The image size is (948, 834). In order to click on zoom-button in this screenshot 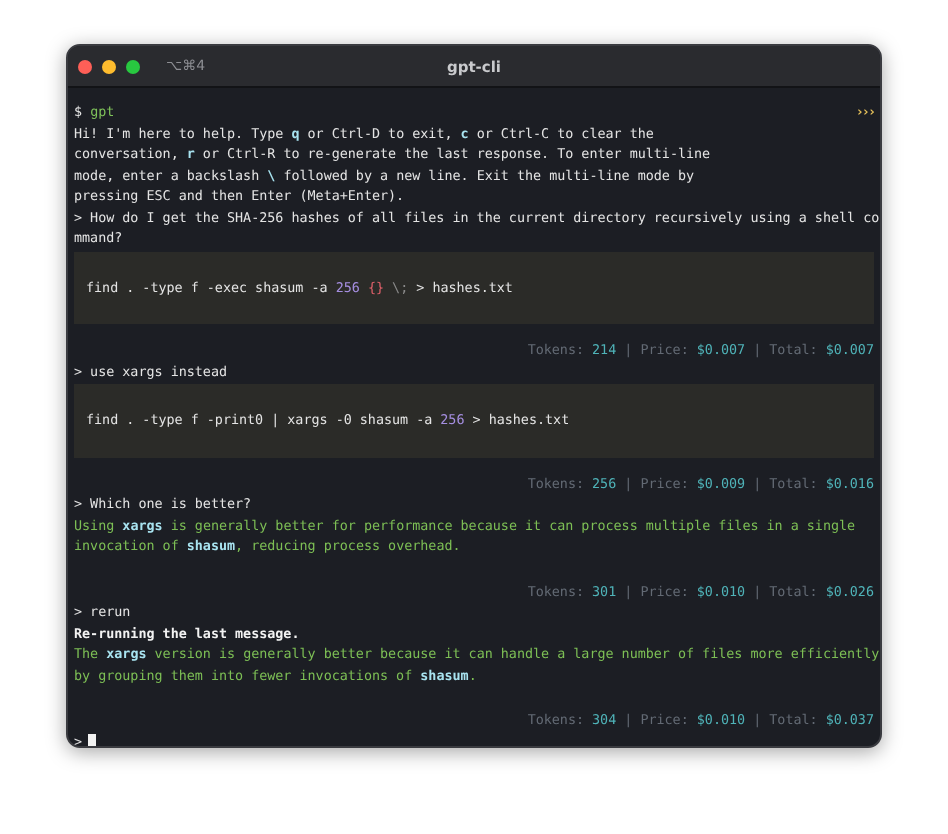, I will do `click(133, 66)`.